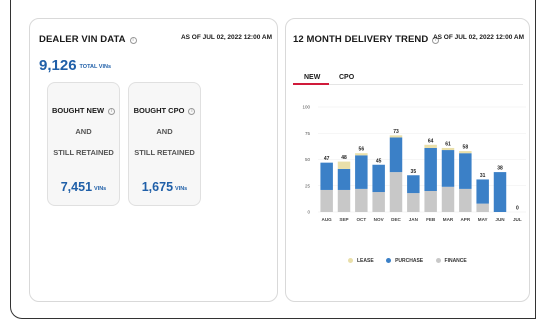 This screenshot has width=536, height=319. Describe the element at coordinates (88, 39) in the screenshot. I see `dealer-vin-title: DEALER VIN DATA i` at that location.